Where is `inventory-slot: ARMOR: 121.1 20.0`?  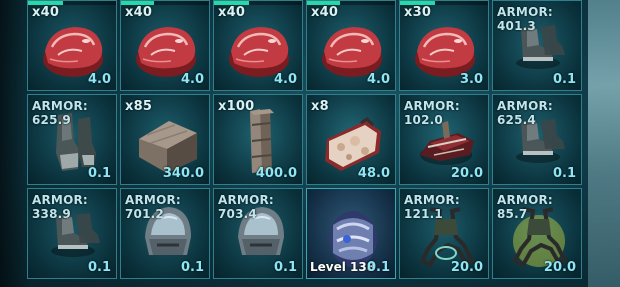
inventory-slot: ARMOR: 121.1 20.0 is located at coordinates (444, 233).